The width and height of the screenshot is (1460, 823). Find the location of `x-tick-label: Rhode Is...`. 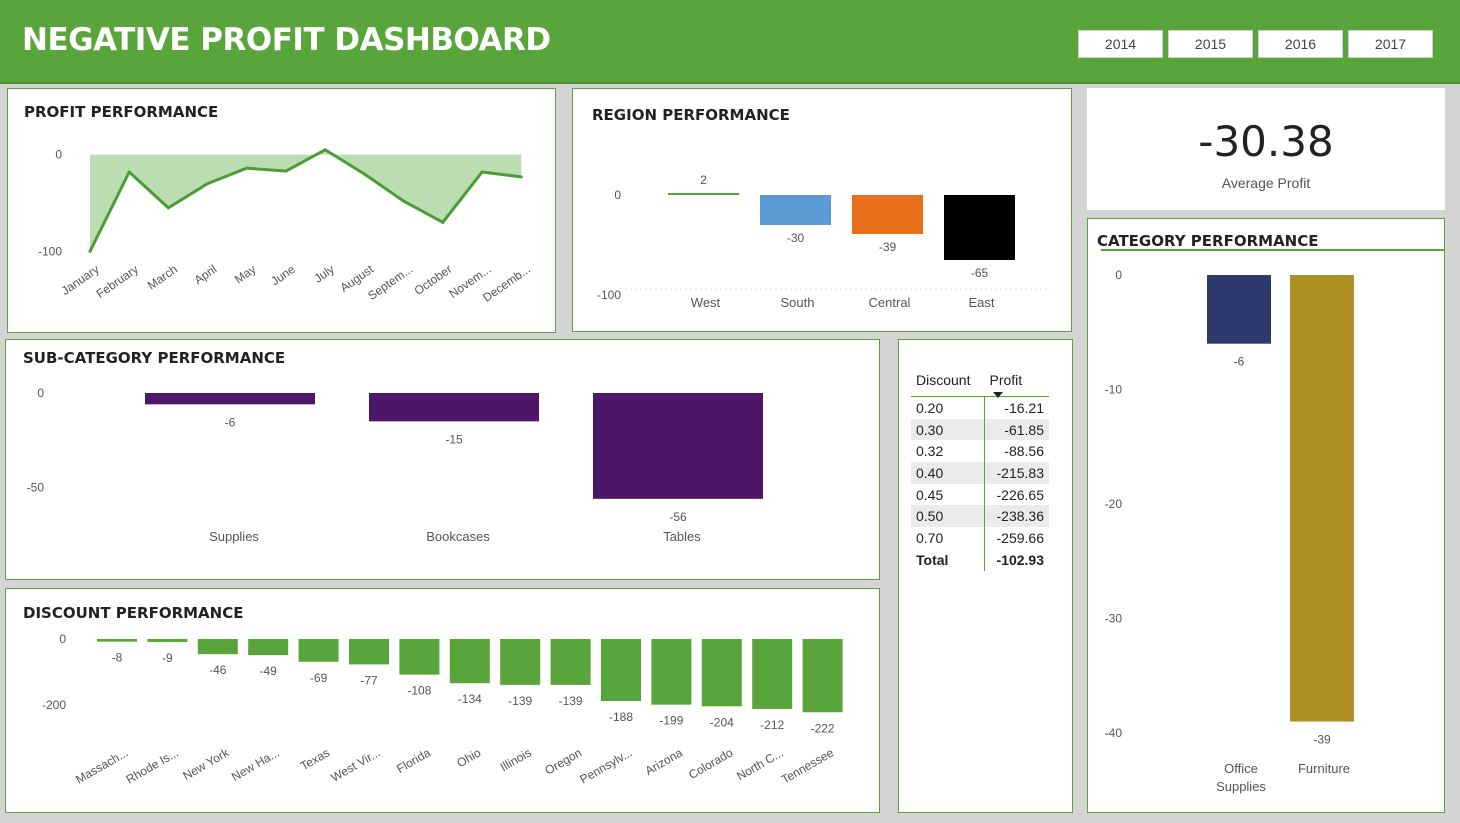

x-tick-label: Rhode Is... is located at coordinates (152, 765).